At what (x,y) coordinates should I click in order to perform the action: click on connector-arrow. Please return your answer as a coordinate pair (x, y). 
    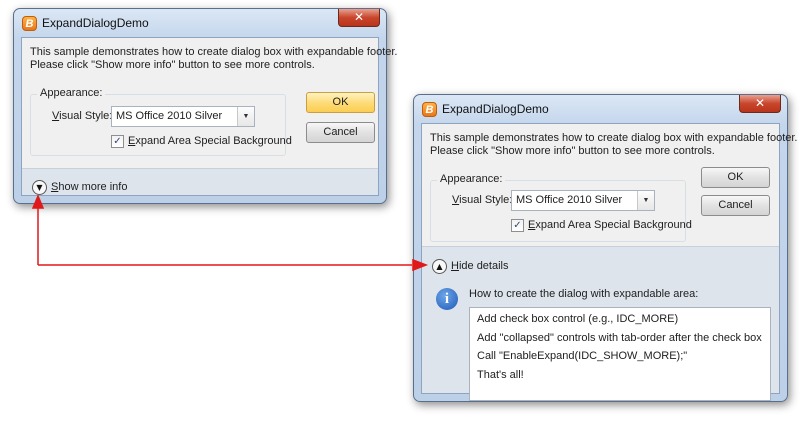
    Looking at the image, I should click on (230, 233).